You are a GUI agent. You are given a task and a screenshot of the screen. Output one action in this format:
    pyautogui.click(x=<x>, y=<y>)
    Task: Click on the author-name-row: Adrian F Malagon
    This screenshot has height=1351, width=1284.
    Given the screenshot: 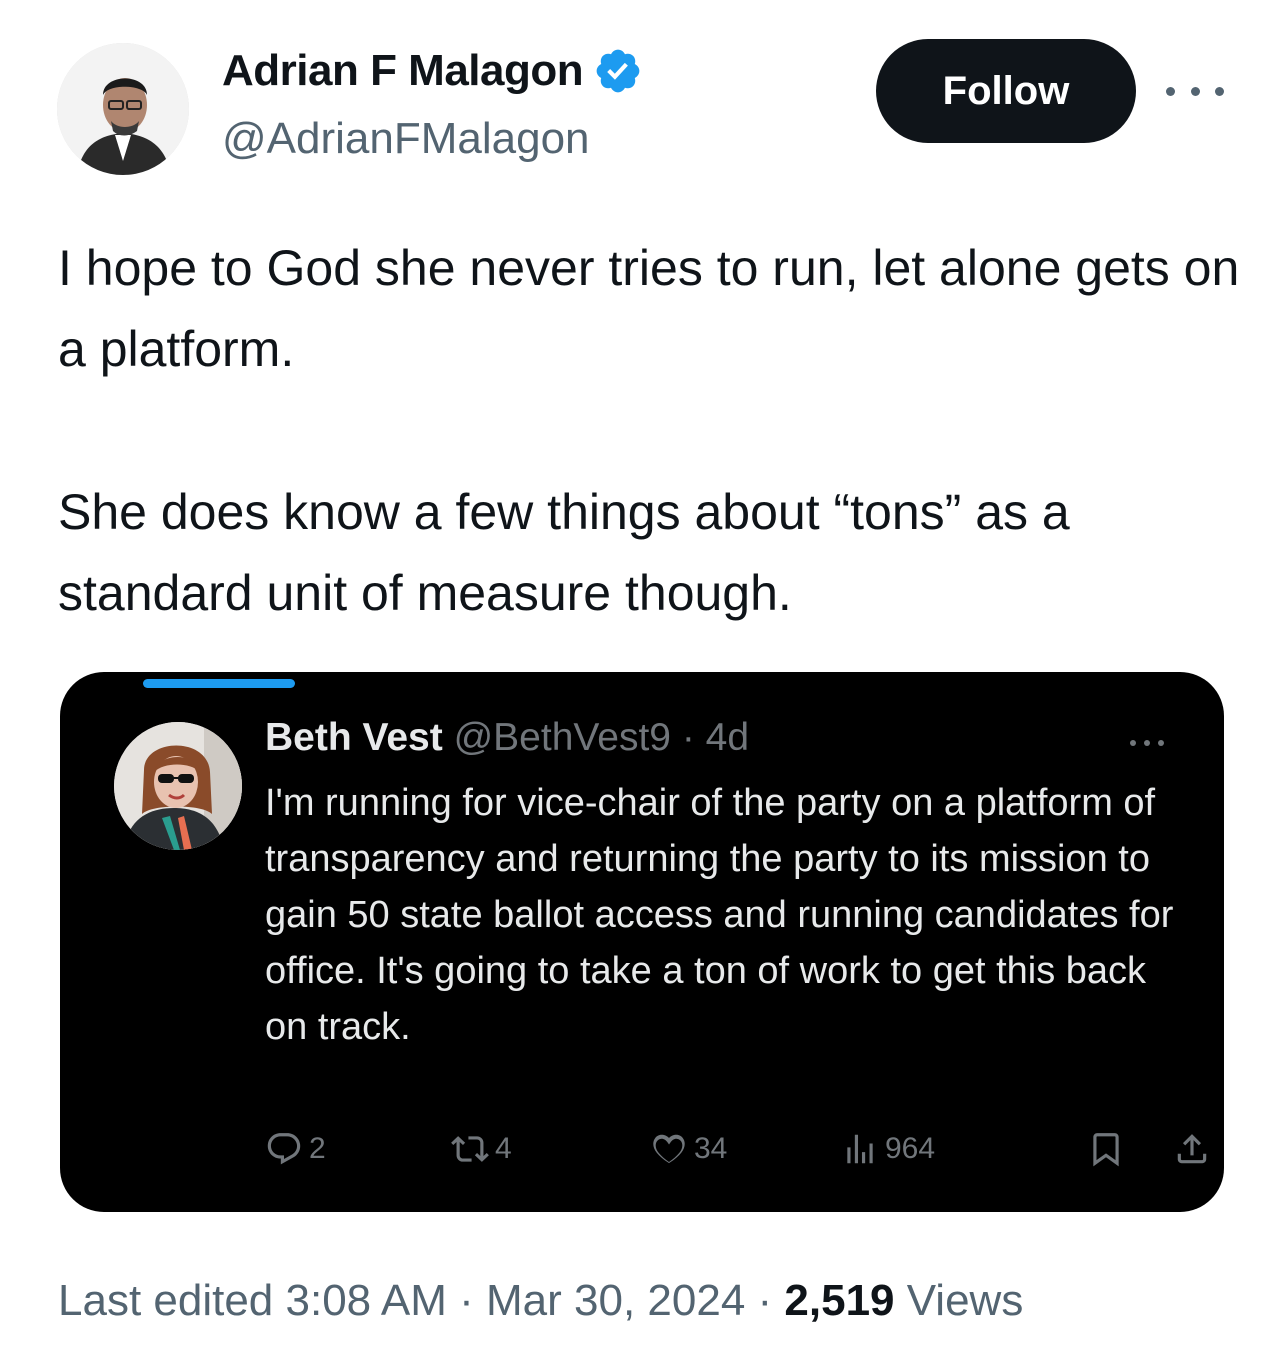 What is the action you would take?
    pyautogui.click(x=432, y=71)
    